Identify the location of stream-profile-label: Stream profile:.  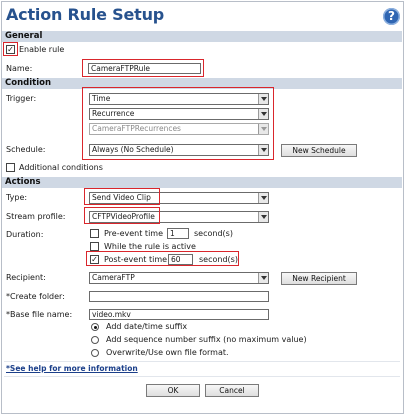
(36, 216).